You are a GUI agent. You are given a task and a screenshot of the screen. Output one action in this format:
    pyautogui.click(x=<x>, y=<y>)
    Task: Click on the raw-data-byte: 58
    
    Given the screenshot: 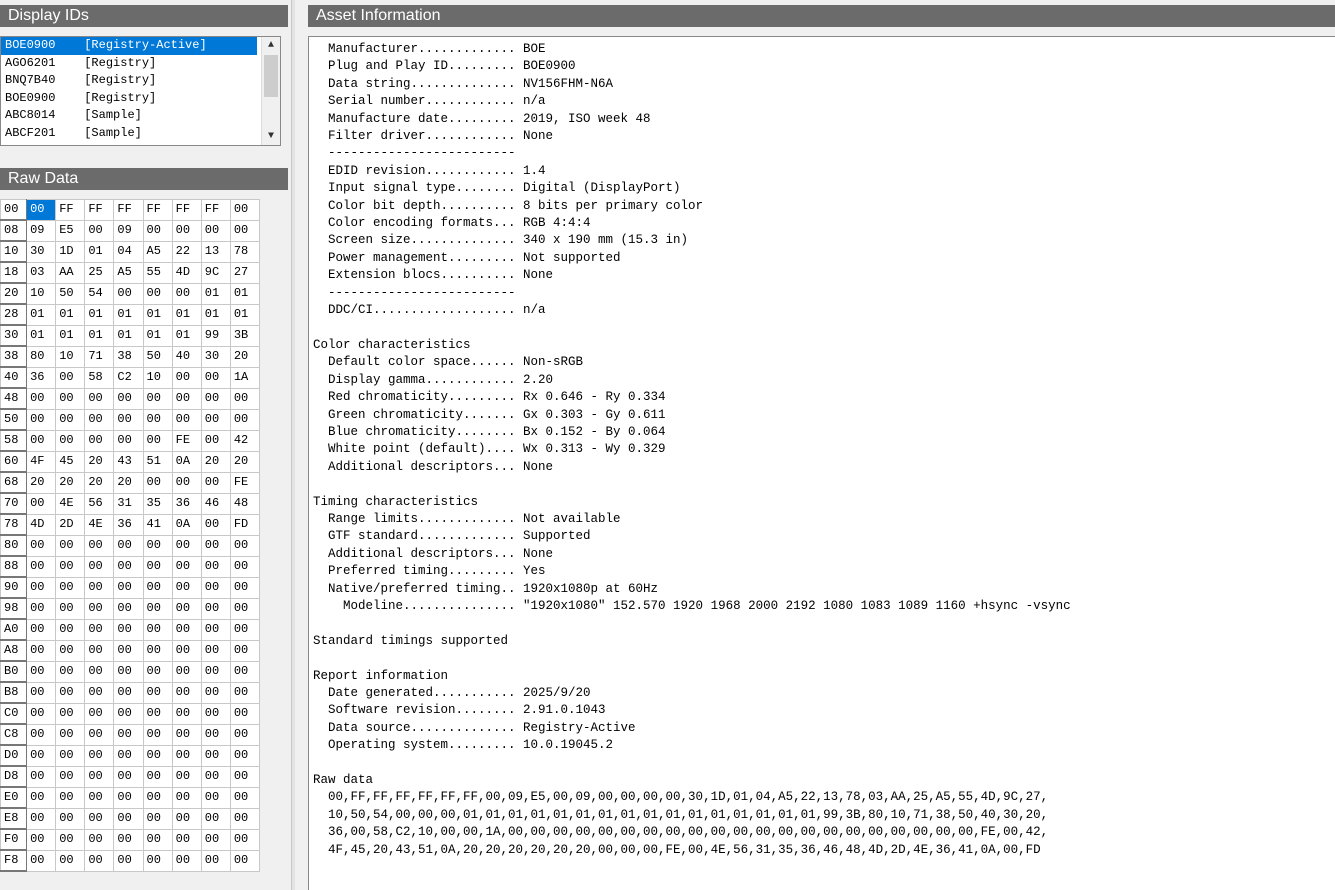 What is the action you would take?
    pyautogui.click(x=99, y=377)
    